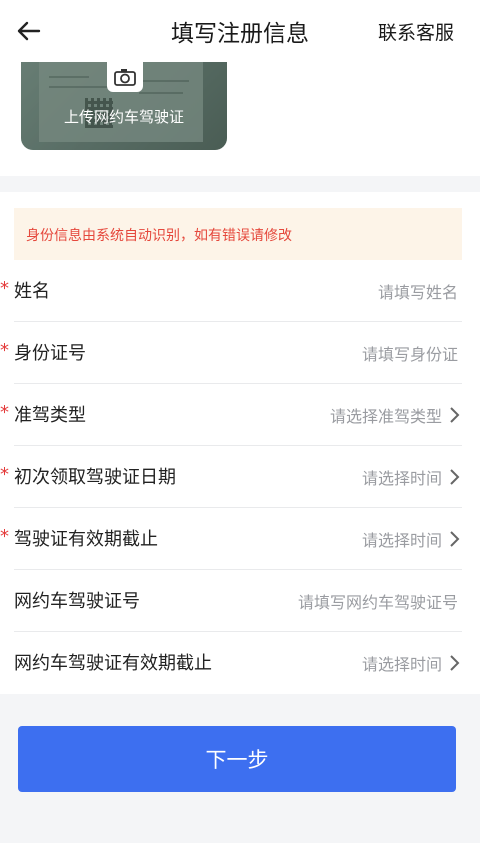 The image size is (480, 843). I want to click on form-row-license-class: * 准驾类型 请选择准驾类型, so click(240, 415).